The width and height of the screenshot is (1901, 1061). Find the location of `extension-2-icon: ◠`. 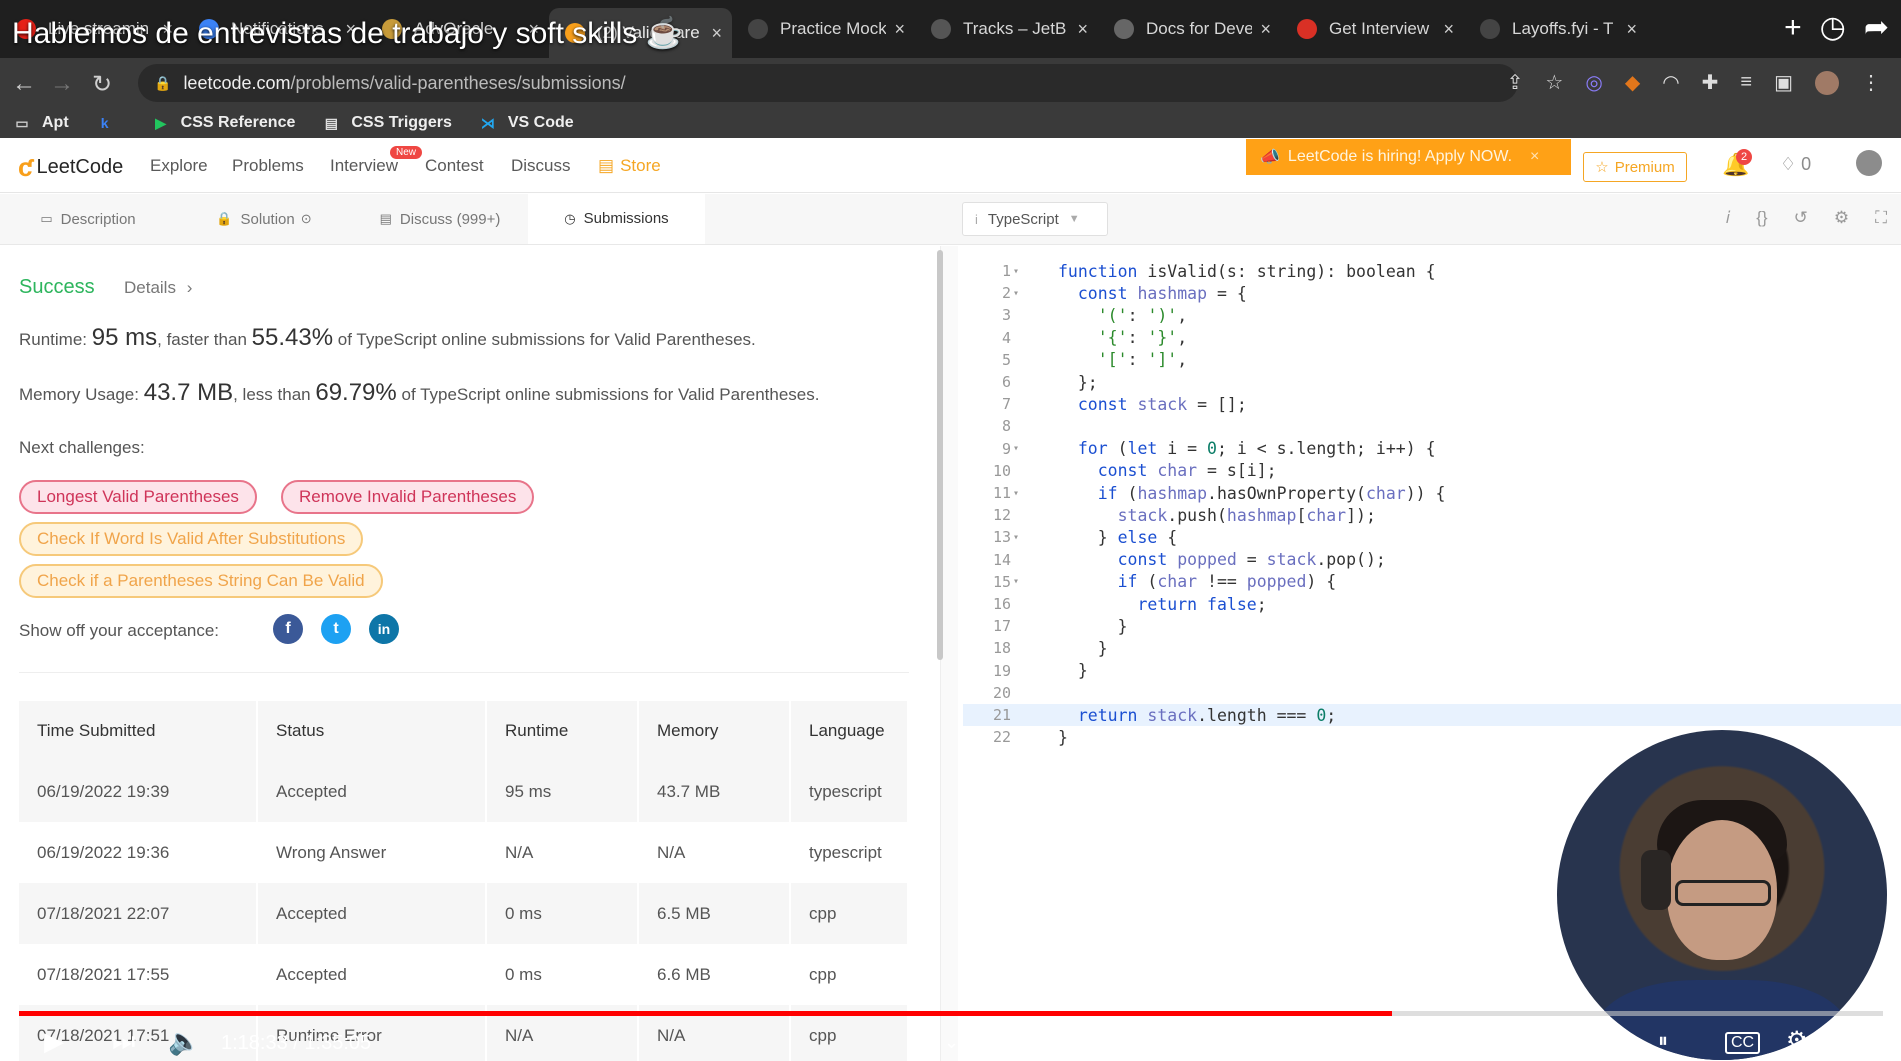

extension-2-icon: ◠ is located at coordinates (1670, 82).